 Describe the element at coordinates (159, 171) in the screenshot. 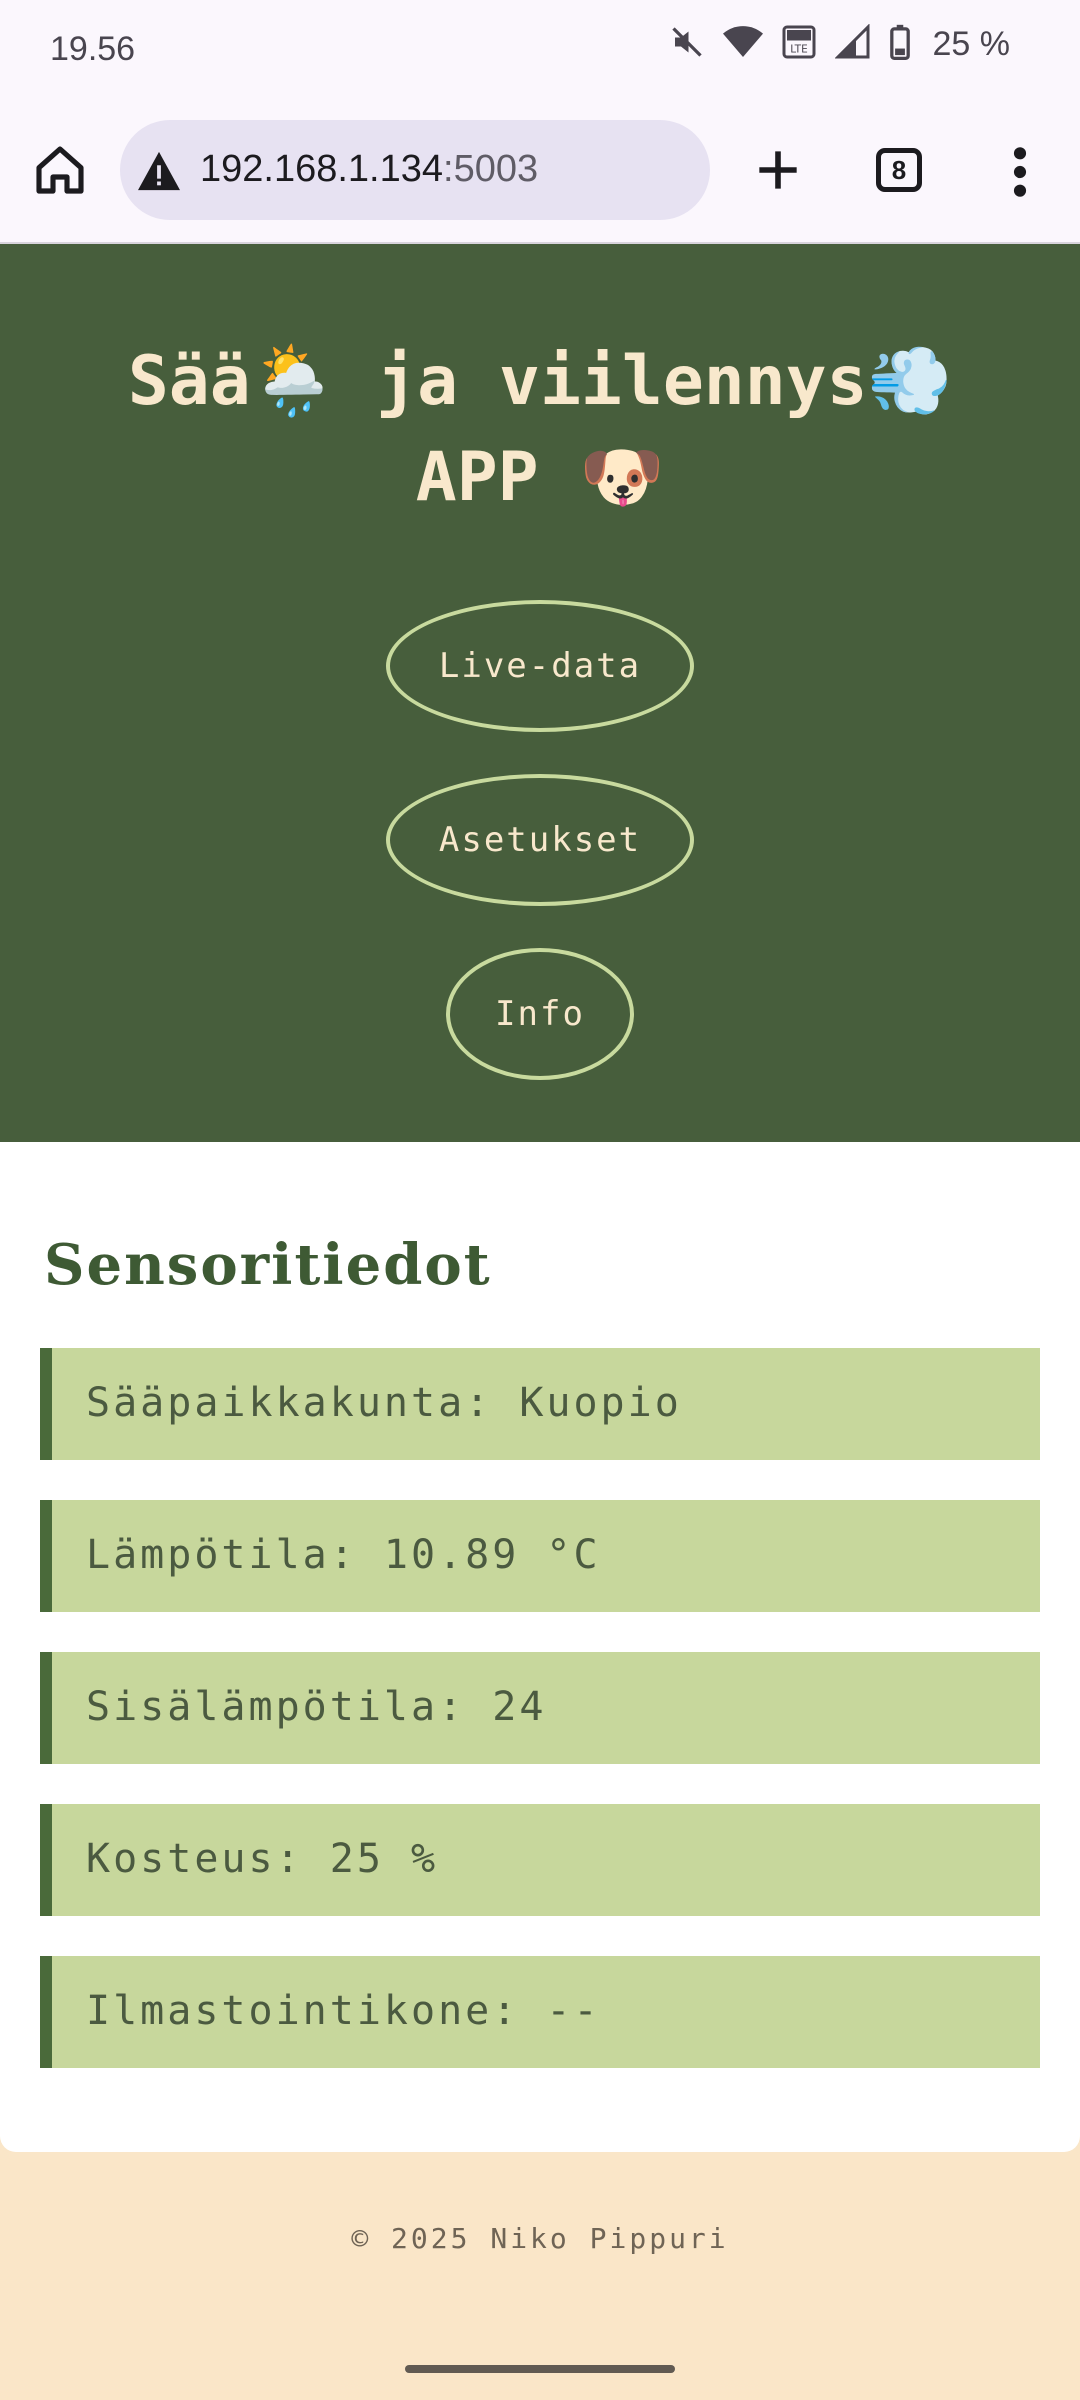

I see `warning-icon` at that location.